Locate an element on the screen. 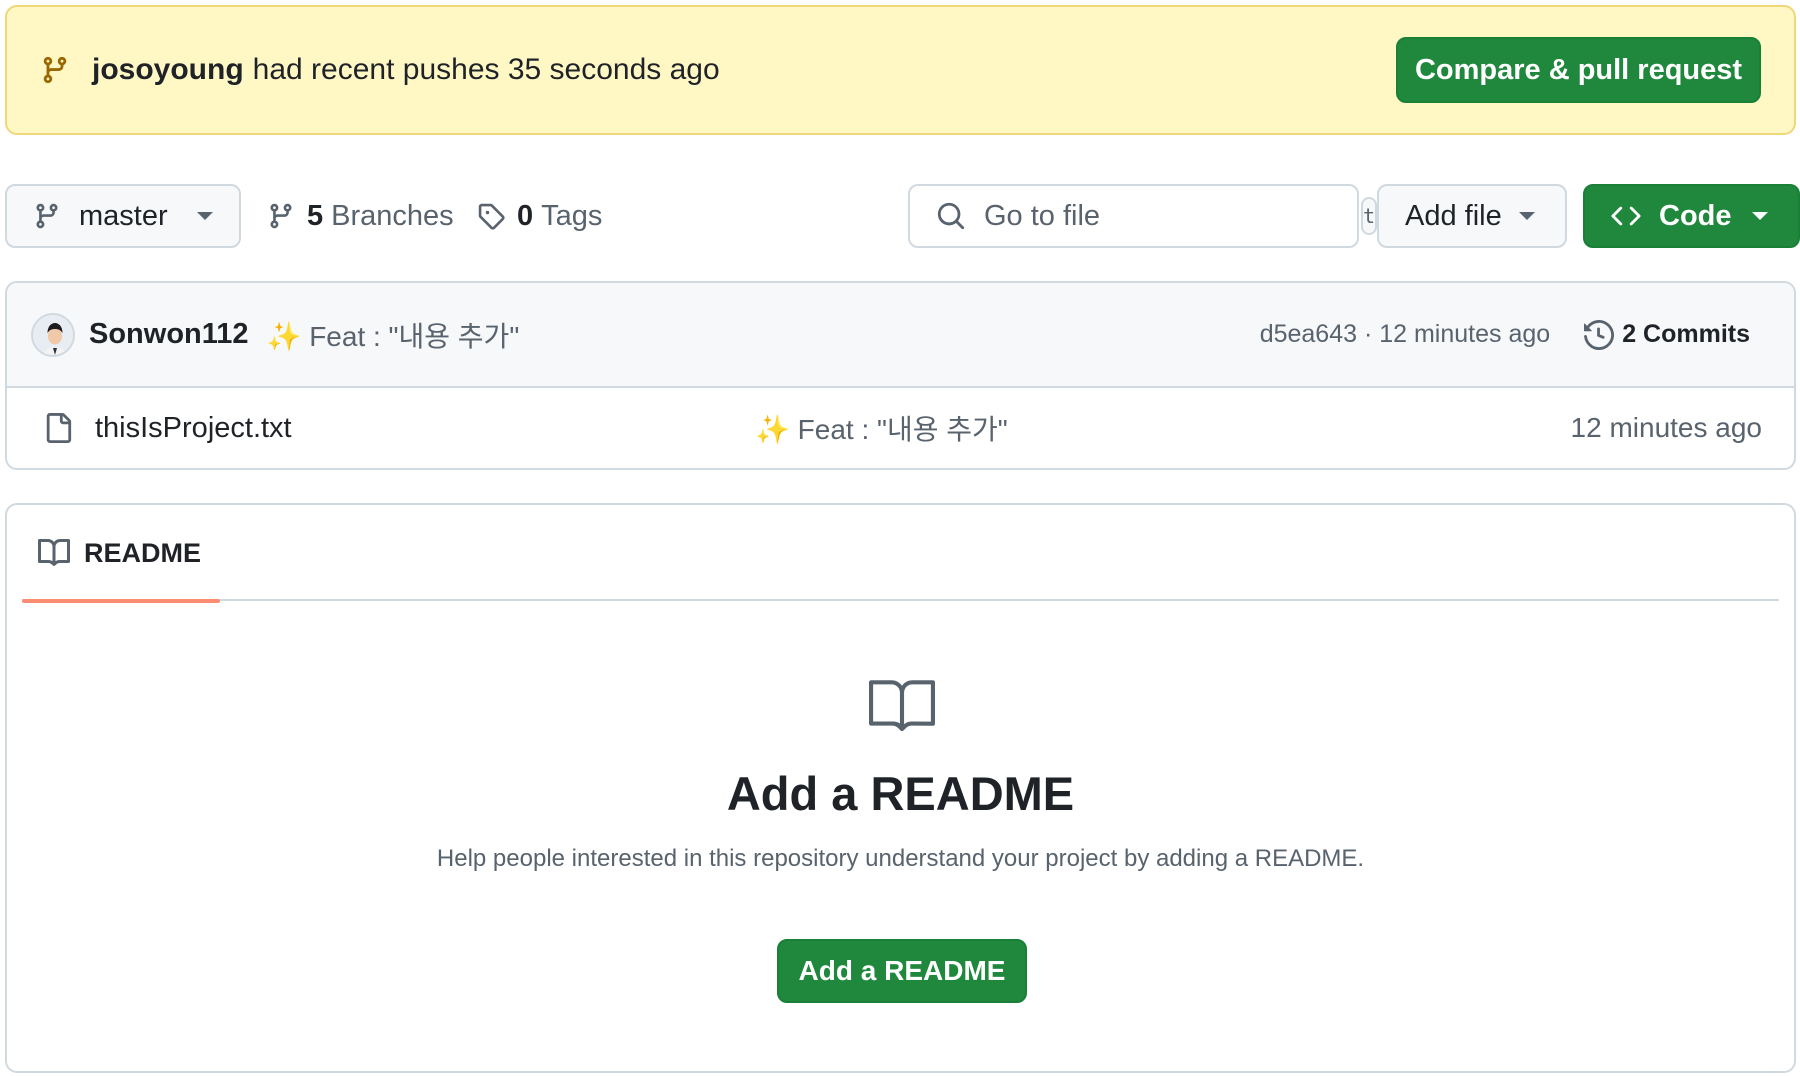  code-icon is located at coordinates (1626, 216).